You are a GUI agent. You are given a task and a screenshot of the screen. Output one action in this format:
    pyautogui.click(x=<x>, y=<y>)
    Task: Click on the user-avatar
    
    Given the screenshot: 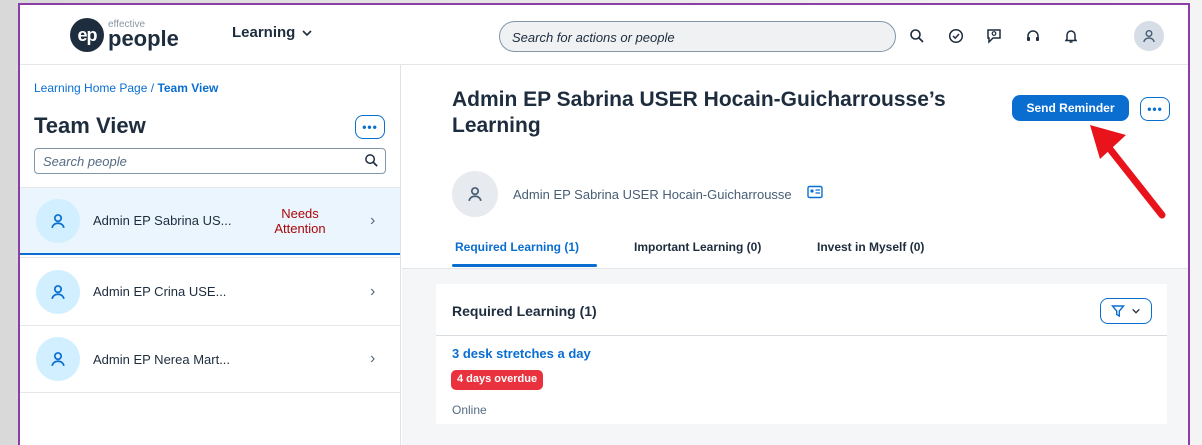 What is the action you would take?
    pyautogui.click(x=1149, y=36)
    